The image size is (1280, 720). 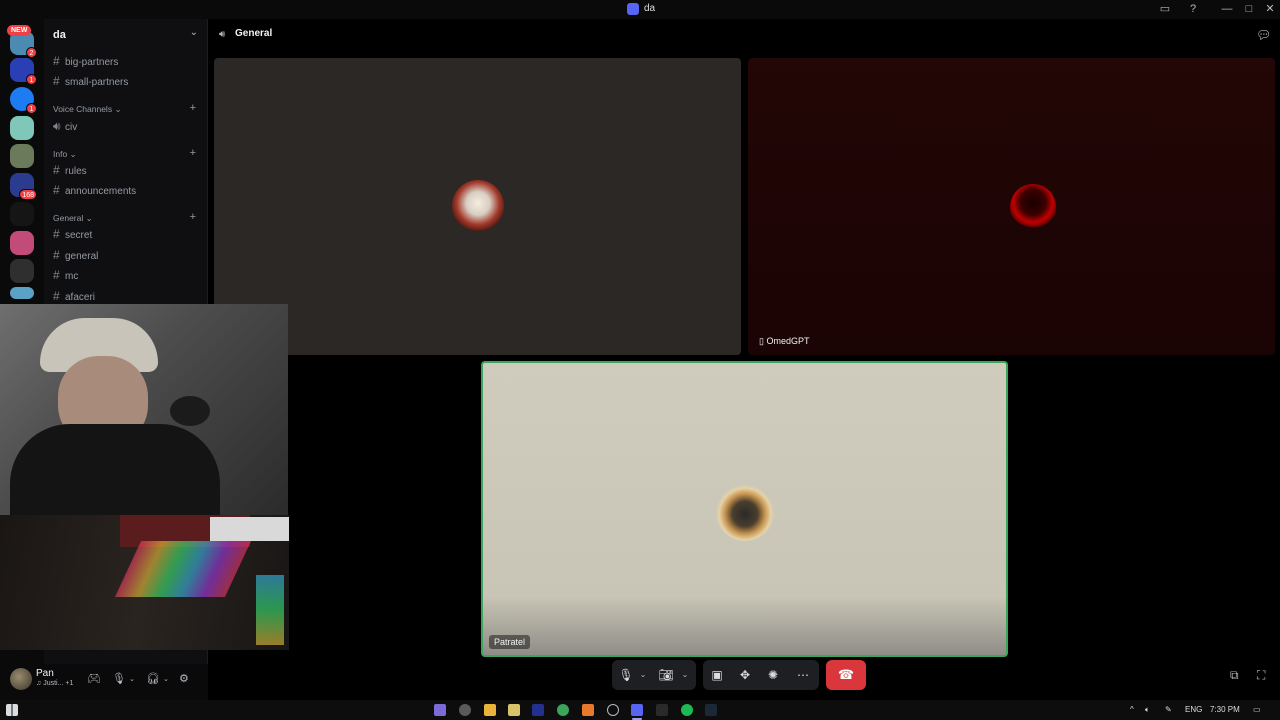 I want to click on user-status: ♫ Justi... +1, so click(x=55, y=683).